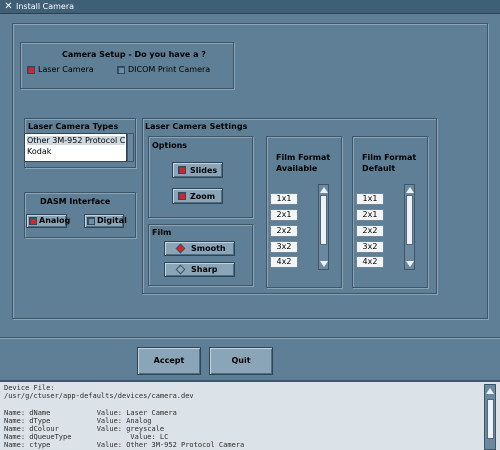 The image size is (500, 450). What do you see at coordinates (250, 337) in the screenshot?
I see `divider` at bounding box center [250, 337].